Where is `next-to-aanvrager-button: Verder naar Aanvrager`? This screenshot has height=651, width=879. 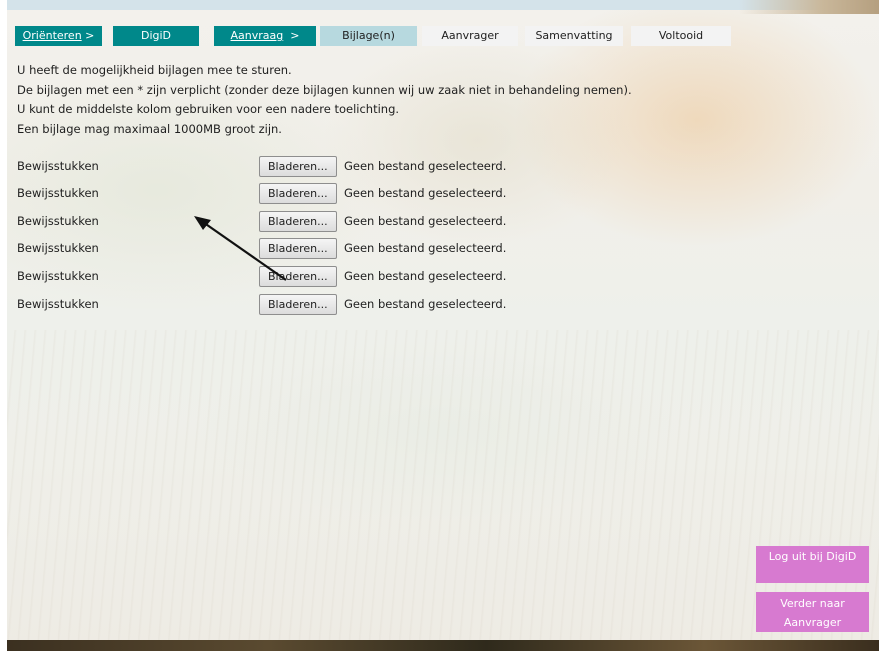
next-to-aanvrager-button: Verder naar Aanvrager is located at coordinates (812, 612).